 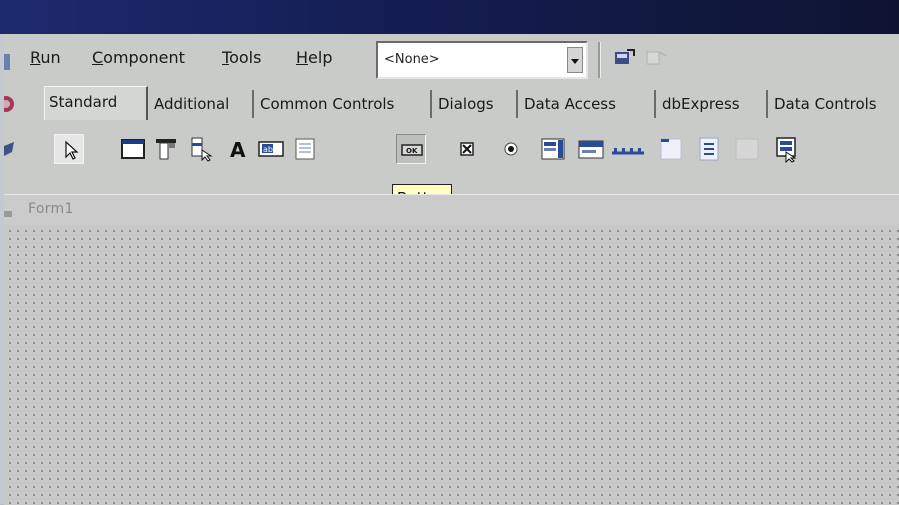 I want to click on tab-common-controls: Common Controls, so click(x=344, y=104).